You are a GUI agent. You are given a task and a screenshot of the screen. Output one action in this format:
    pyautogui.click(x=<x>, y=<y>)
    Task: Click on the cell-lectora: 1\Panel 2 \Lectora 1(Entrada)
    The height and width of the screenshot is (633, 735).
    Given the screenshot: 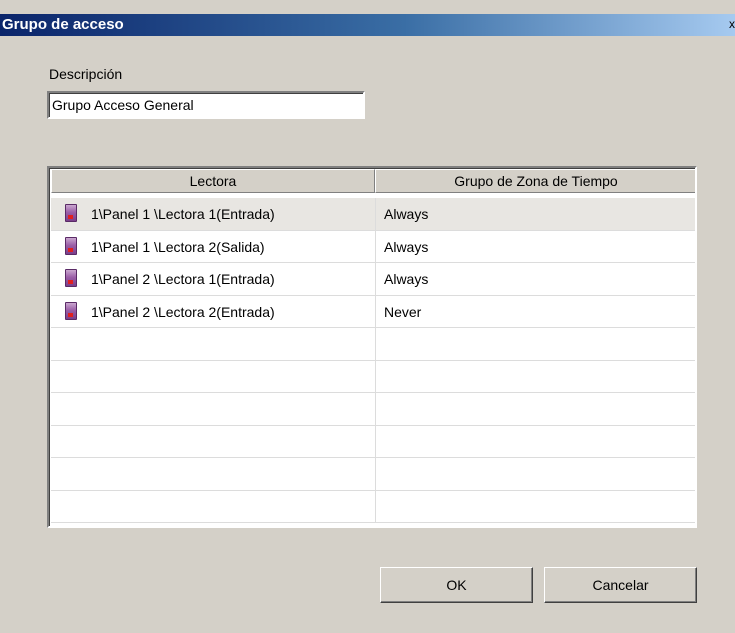 What is the action you would take?
    pyautogui.click(x=213, y=279)
    